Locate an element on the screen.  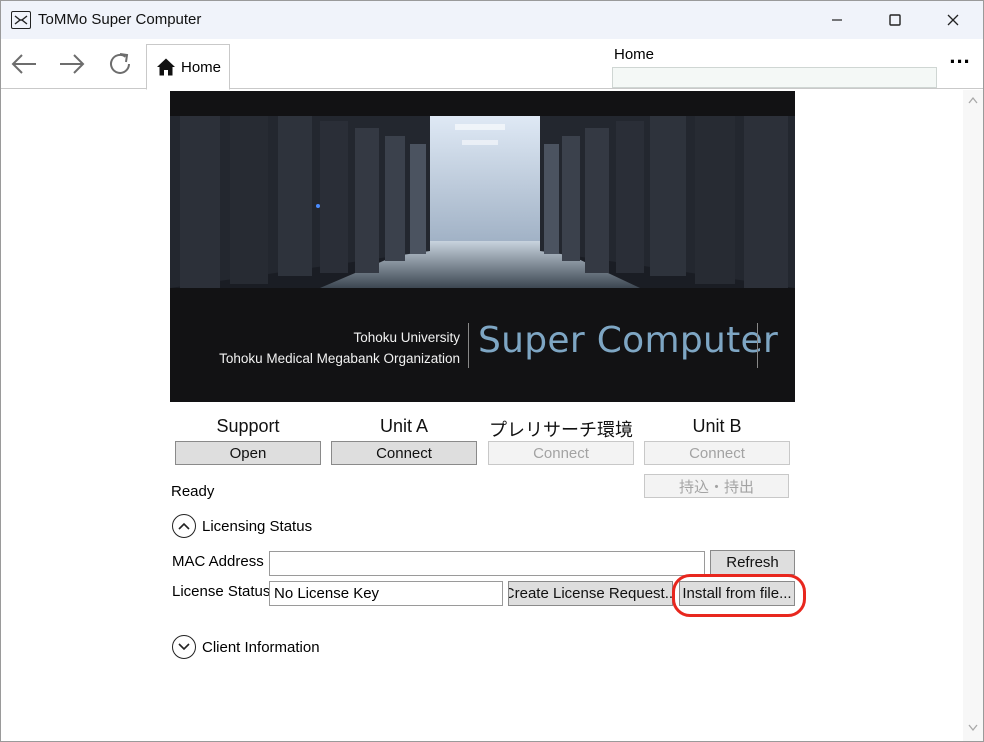
service-title-unit-b: Unit B is located at coordinates (717, 426).